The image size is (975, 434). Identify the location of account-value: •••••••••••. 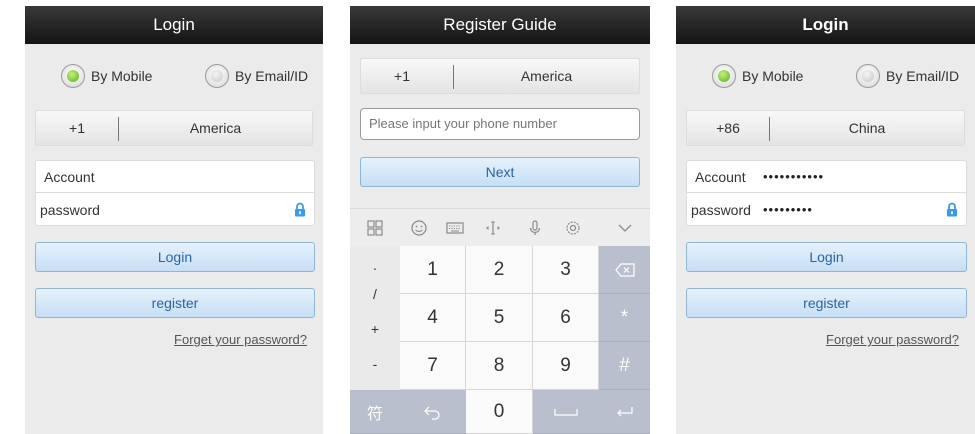
(794, 176).